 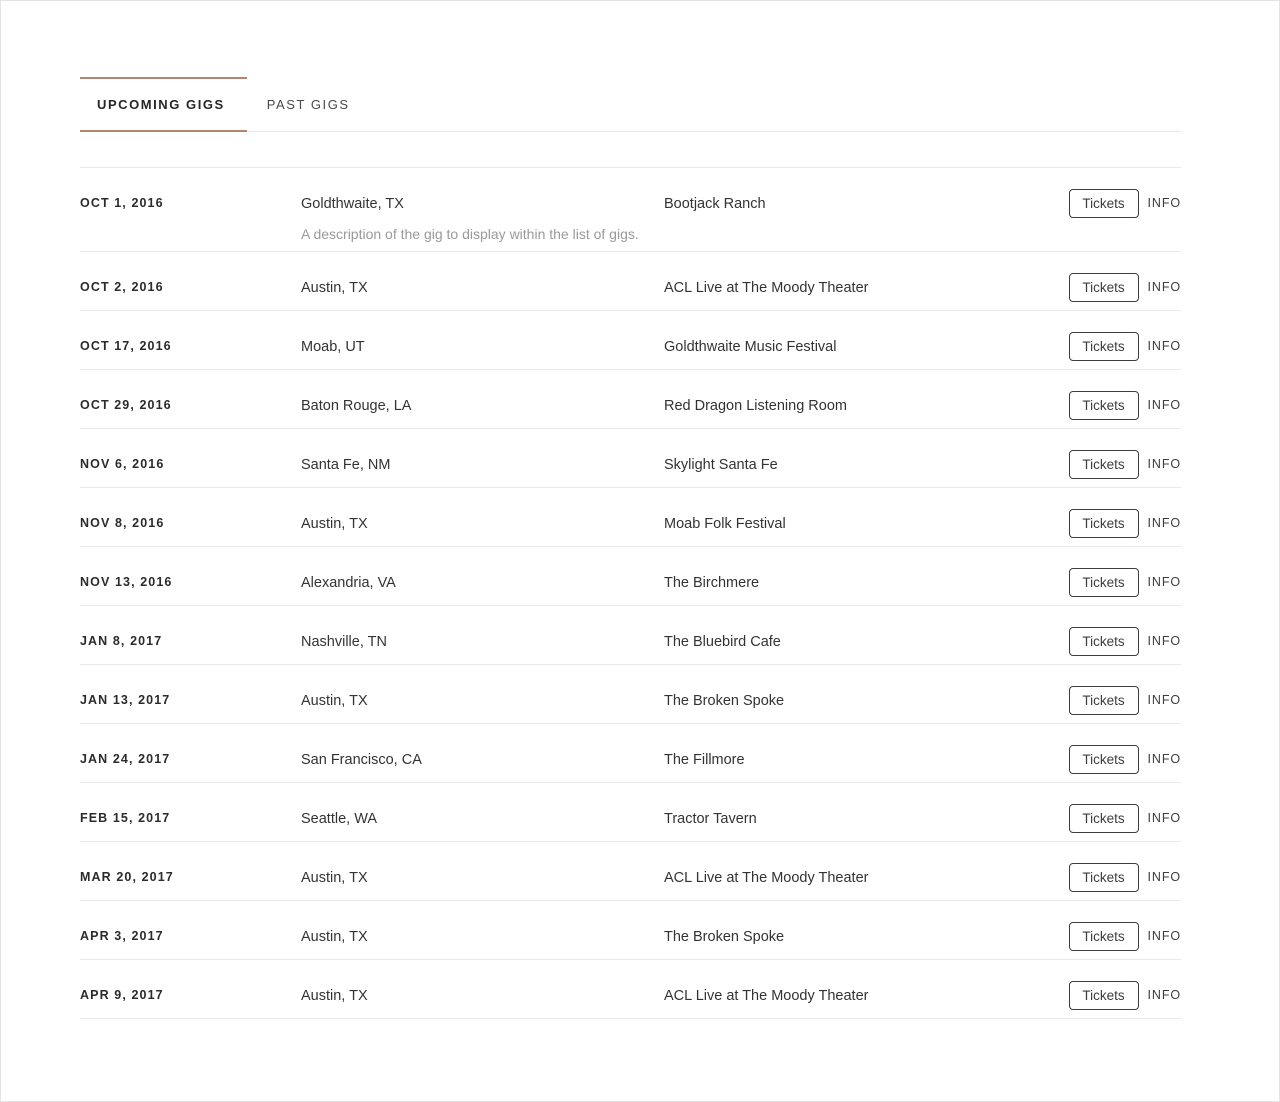 I want to click on gig-location-cell: Seattle, WA, so click(x=482, y=806).